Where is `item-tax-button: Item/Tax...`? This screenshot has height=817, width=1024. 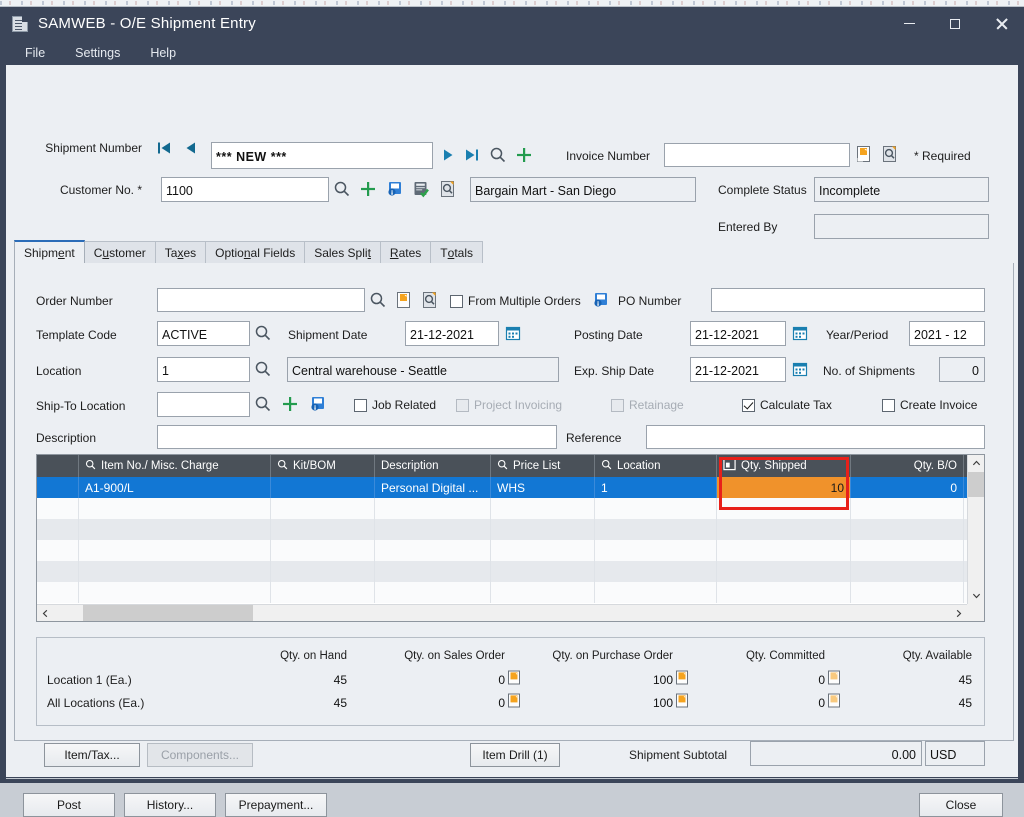
item-tax-button: Item/Tax... is located at coordinates (92, 755).